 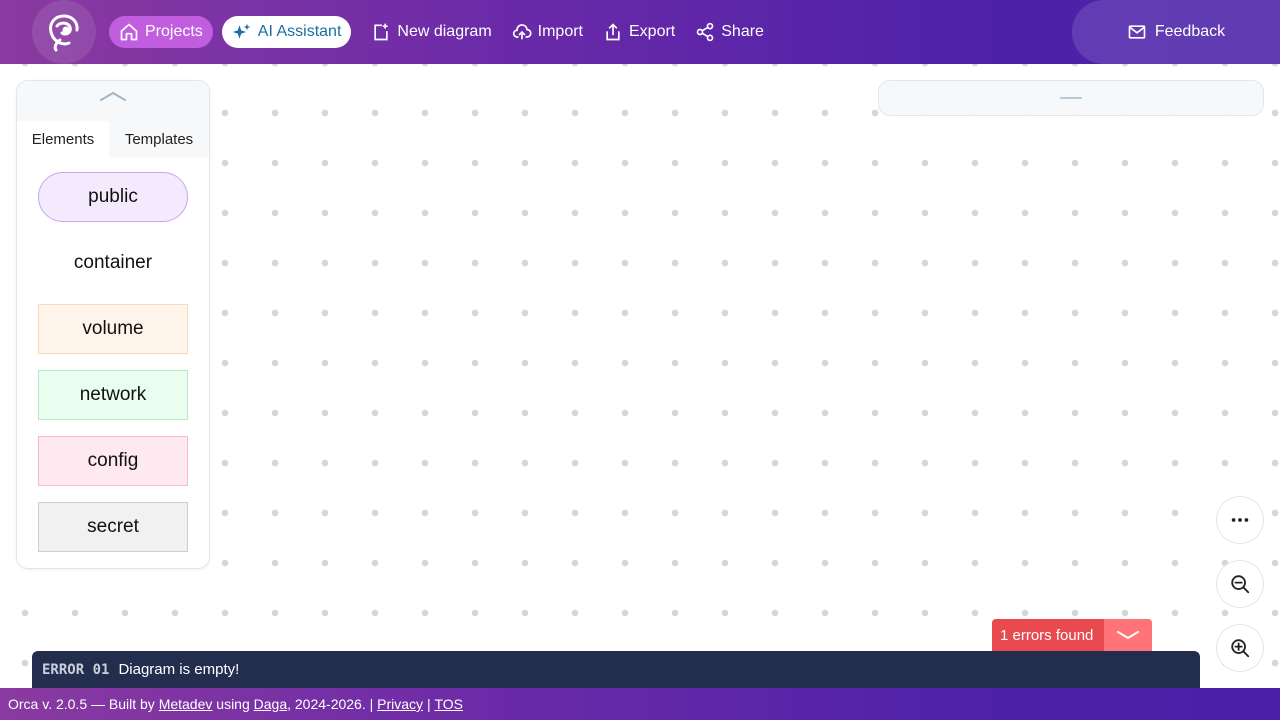 I want to click on new-diagram-label: New diagram, so click(x=444, y=31).